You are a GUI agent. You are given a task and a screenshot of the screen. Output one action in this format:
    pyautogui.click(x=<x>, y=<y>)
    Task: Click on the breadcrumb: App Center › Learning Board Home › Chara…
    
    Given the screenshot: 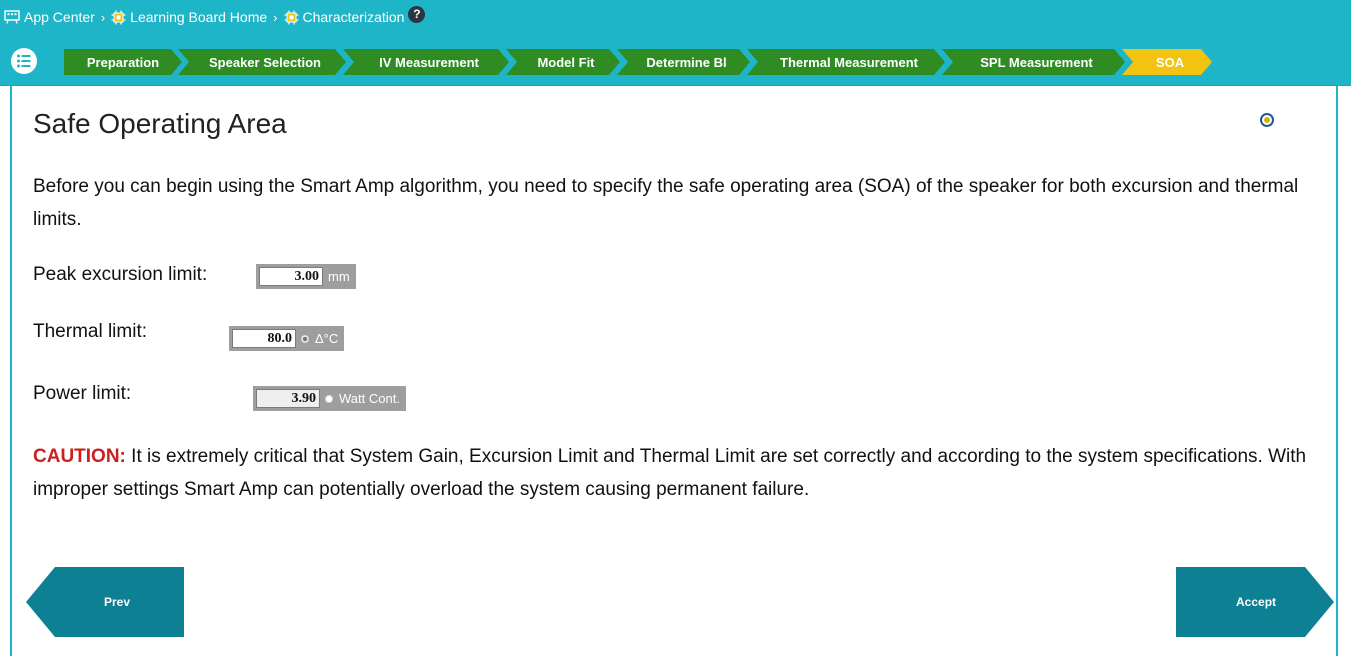 What is the action you would take?
    pyautogui.click(x=215, y=16)
    